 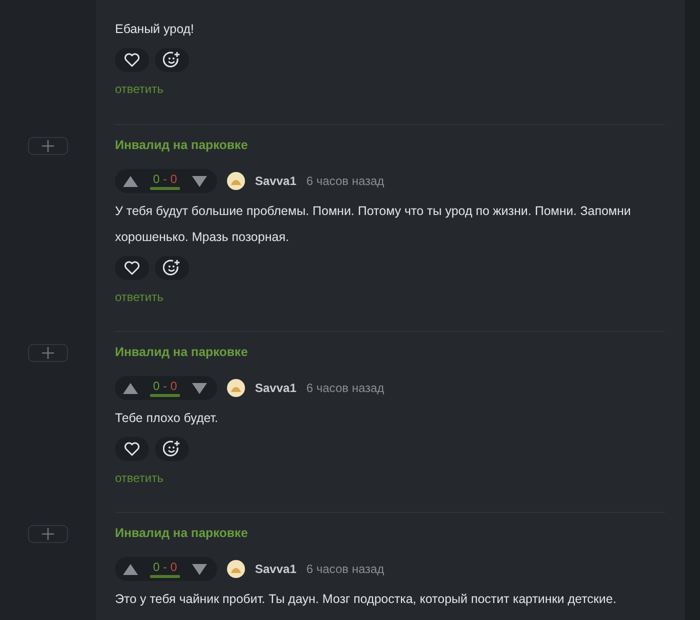 I want to click on comment-text: Тебе плохо будет., so click(x=167, y=418).